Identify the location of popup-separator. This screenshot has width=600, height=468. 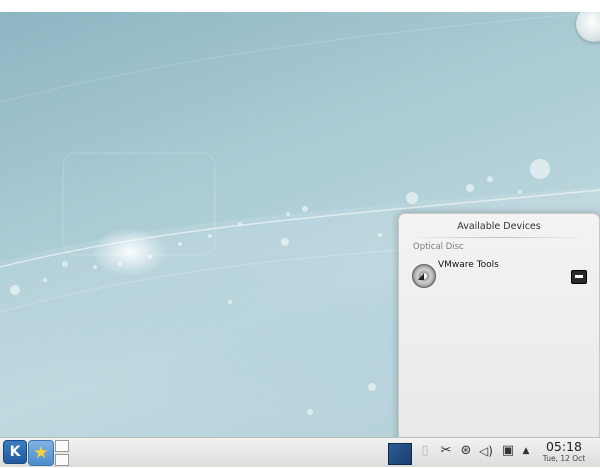
(499, 237).